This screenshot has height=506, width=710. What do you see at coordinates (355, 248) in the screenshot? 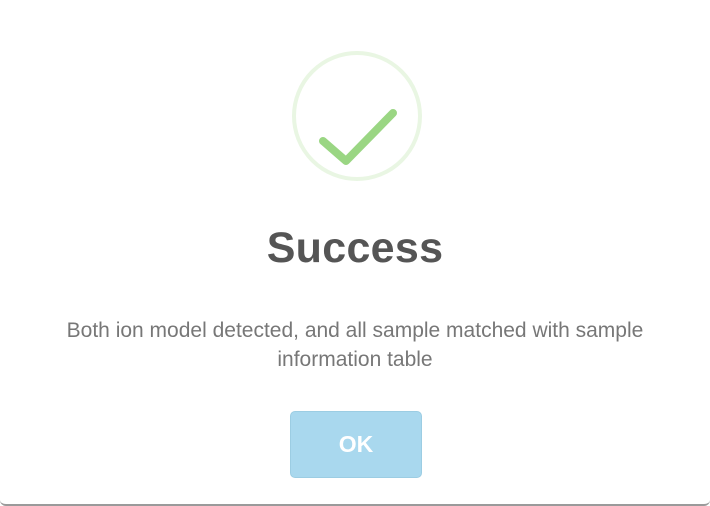
I see `dialog-title: Success` at bounding box center [355, 248].